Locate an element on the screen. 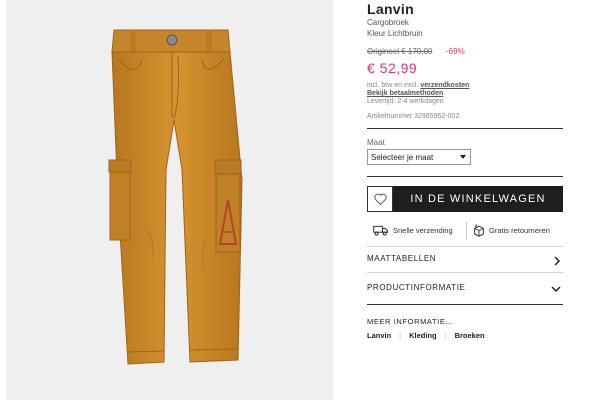 Image resolution: width=605 pixels, height=400 pixels. heart-icon is located at coordinates (380, 199).